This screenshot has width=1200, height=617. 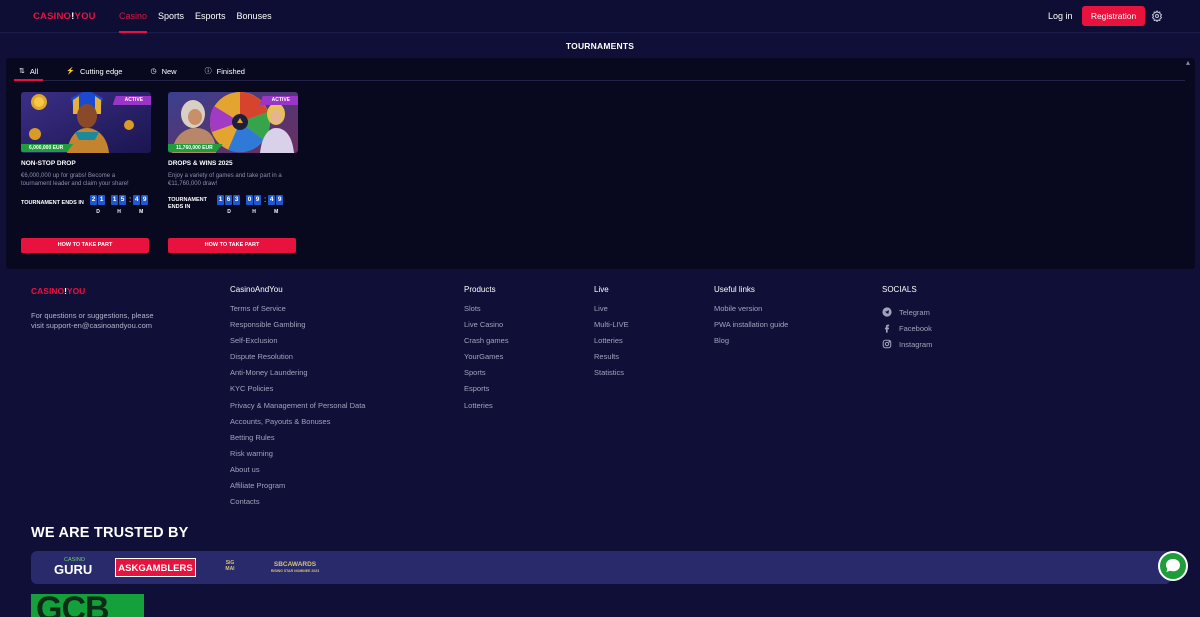 I want to click on footer-column-socials: SOCIALS Telegram Facebook Instagram, so click(x=907, y=318).